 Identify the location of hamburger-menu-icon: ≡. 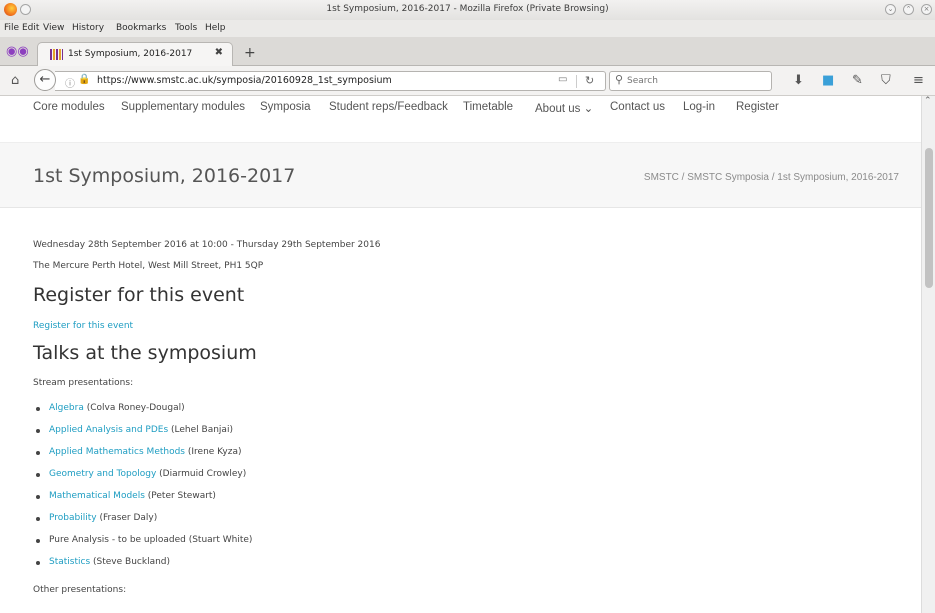
(918, 80).